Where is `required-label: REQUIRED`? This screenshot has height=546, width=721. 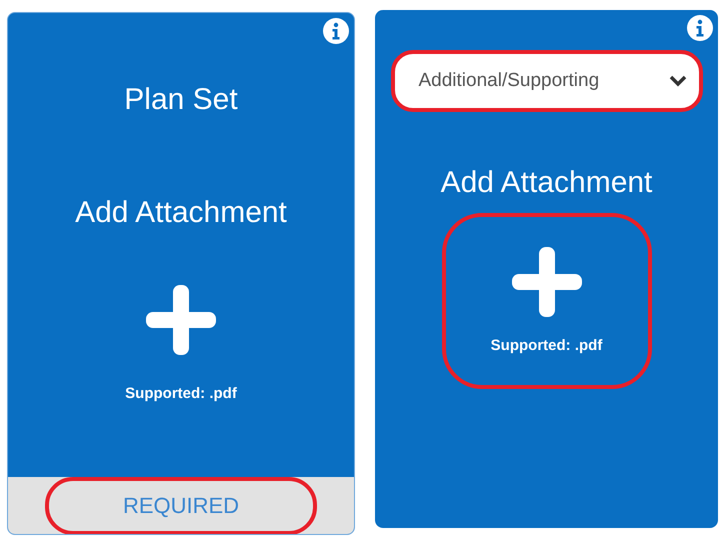 required-label: REQUIRED is located at coordinates (181, 505).